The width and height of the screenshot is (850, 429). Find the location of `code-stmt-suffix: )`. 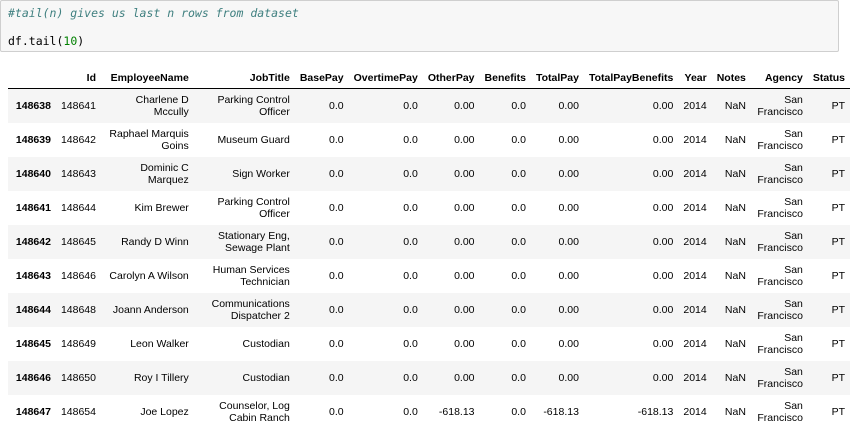

code-stmt-suffix: ) is located at coordinates (81, 41).